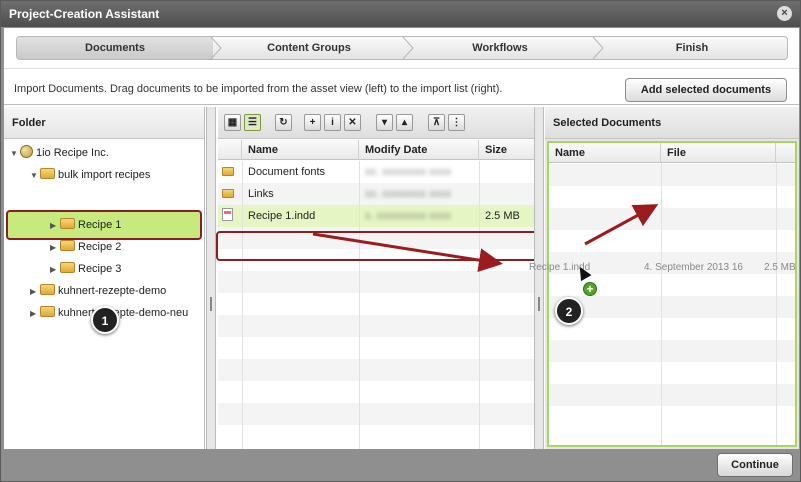  What do you see at coordinates (90, 175) in the screenshot?
I see `tree-item-bulk-import-recipes: ▼ bulk import recipes` at bounding box center [90, 175].